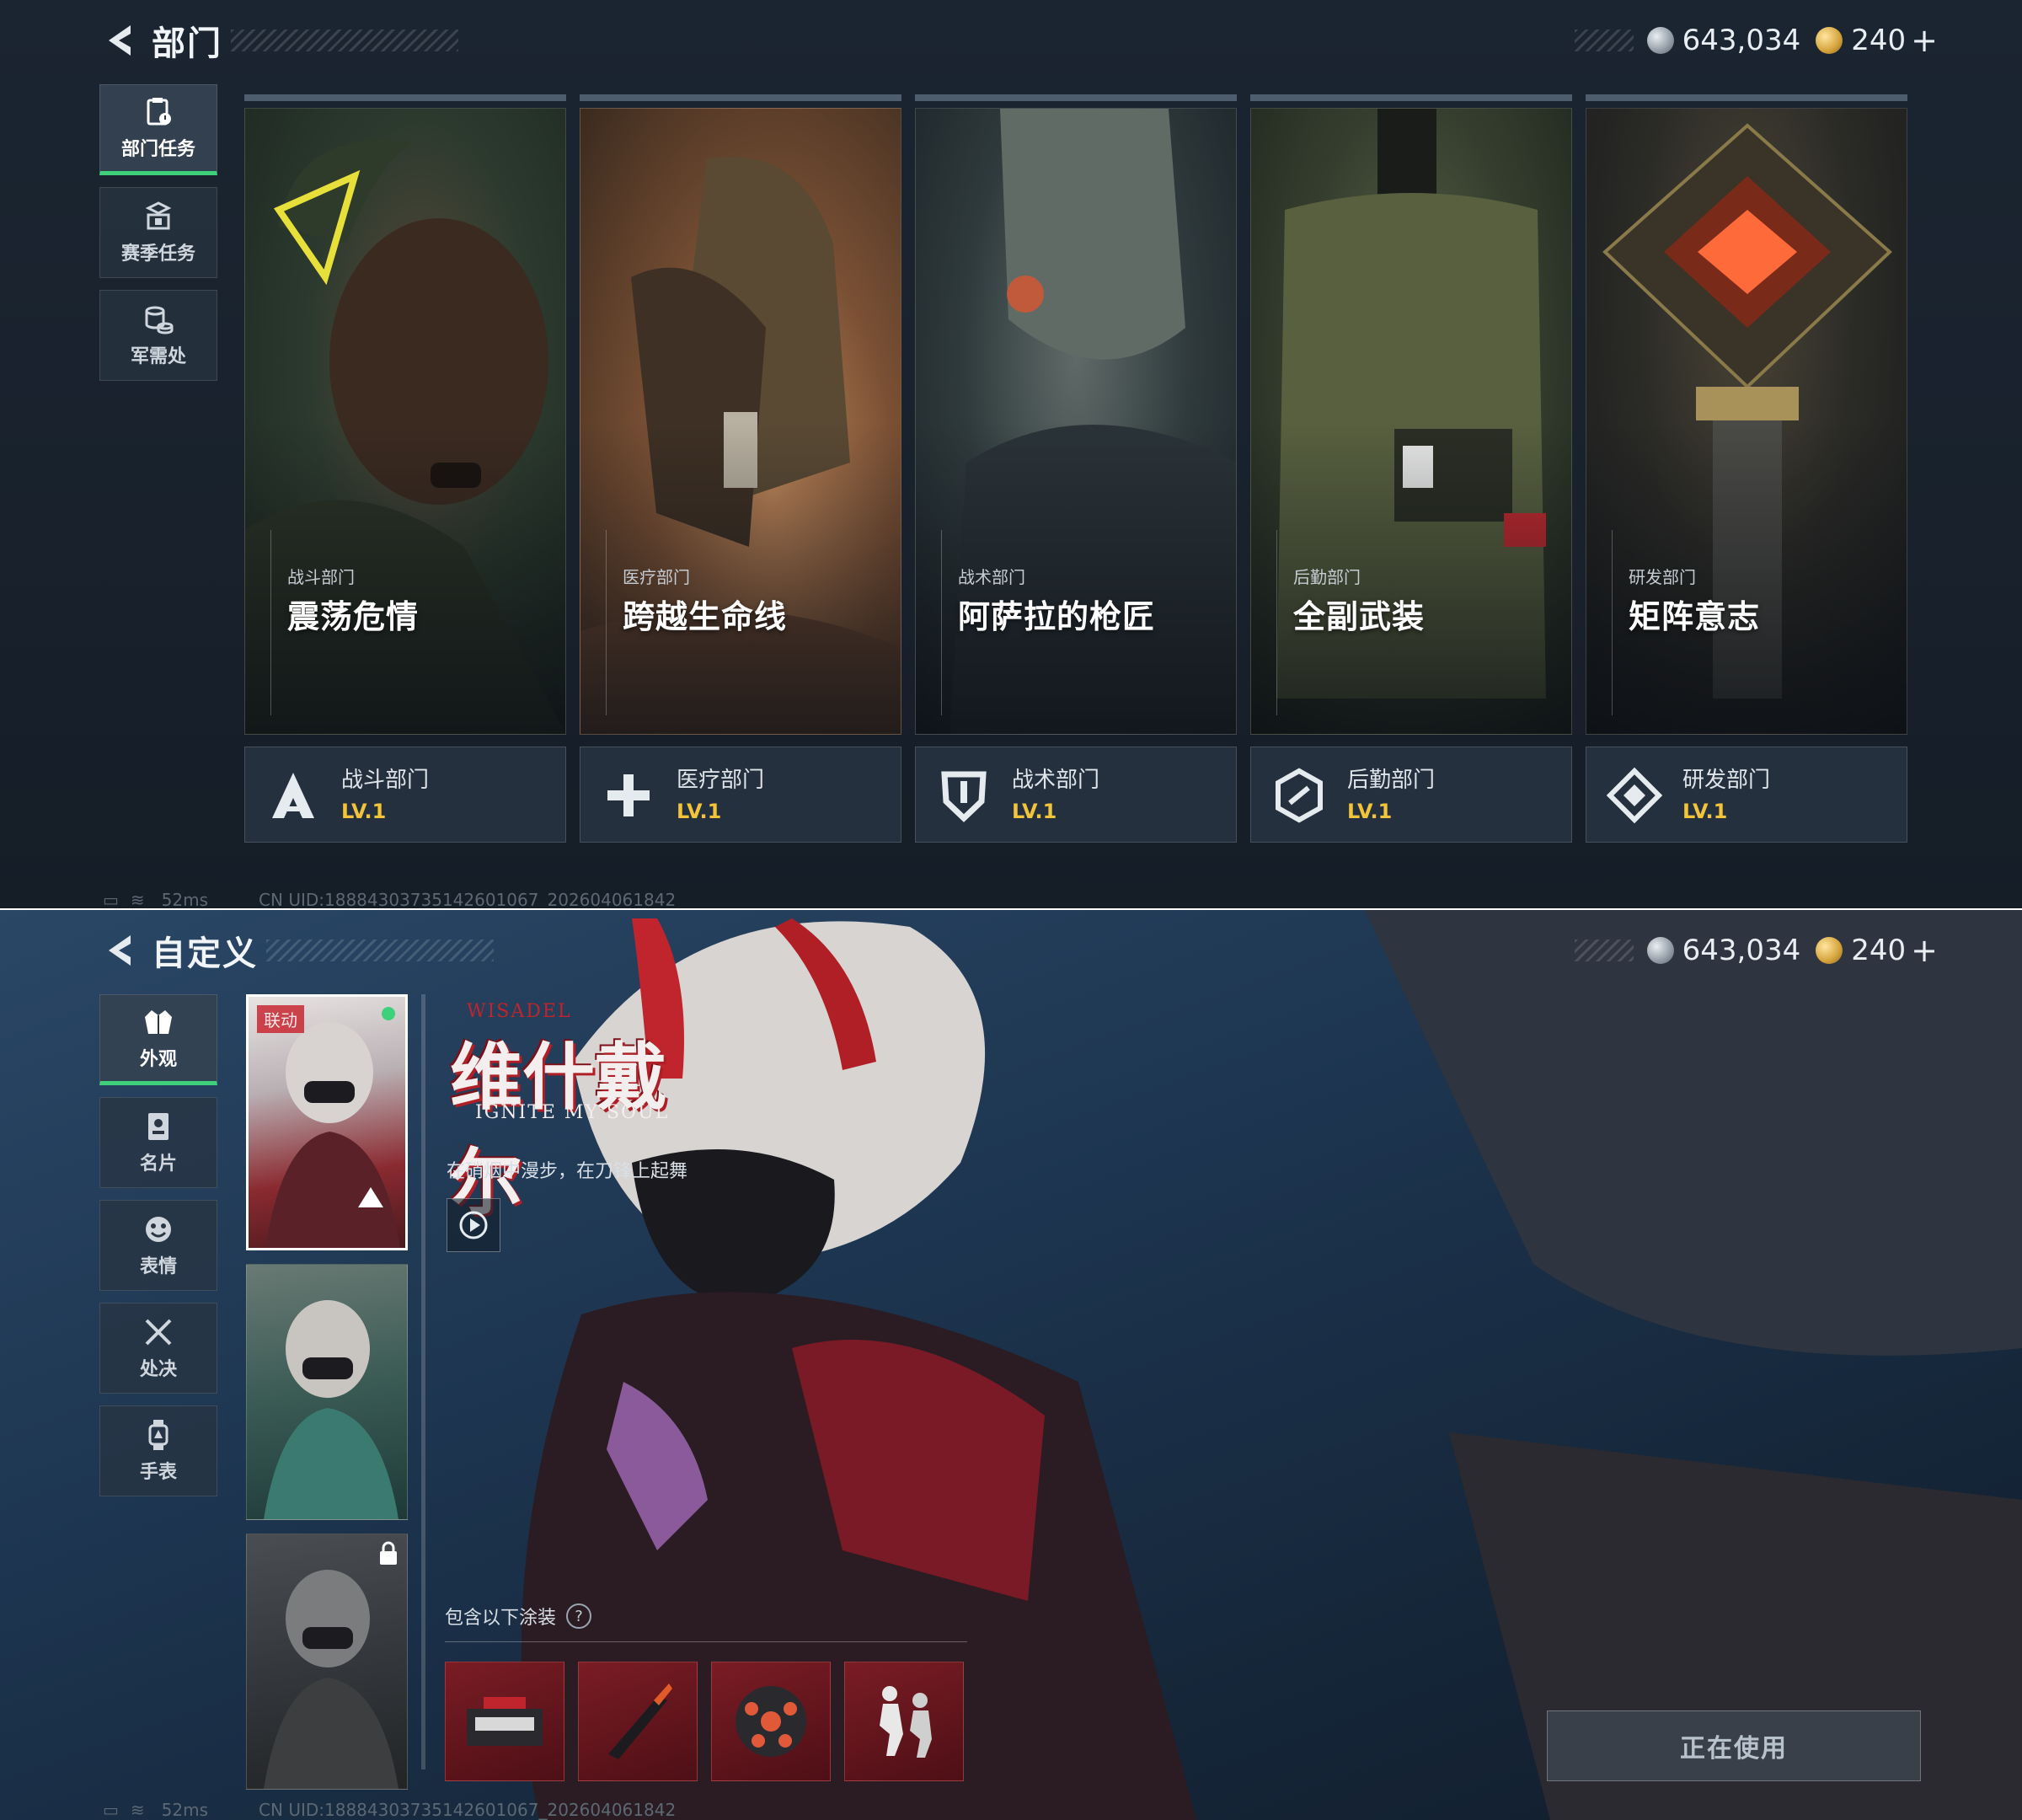 The height and width of the screenshot is (1820, 2022). Describe the element at coordinates (423, 1381) in the screenshot. I see `skin-list-scrollbar` at that location.